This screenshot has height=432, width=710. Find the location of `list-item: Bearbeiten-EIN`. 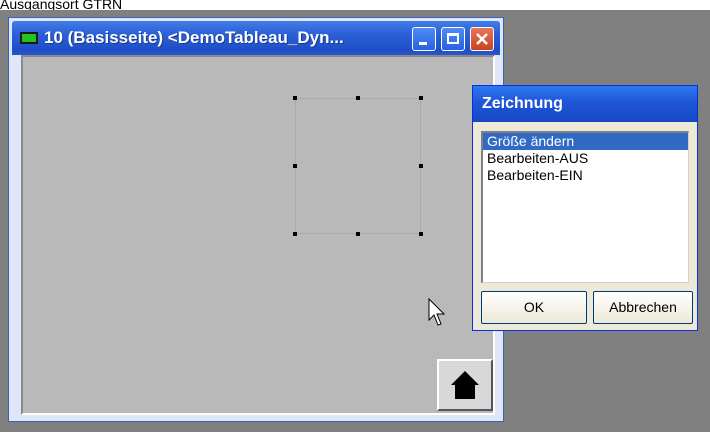

list-item: Bearbeiten-EIN is located at coordinates (585, 175).